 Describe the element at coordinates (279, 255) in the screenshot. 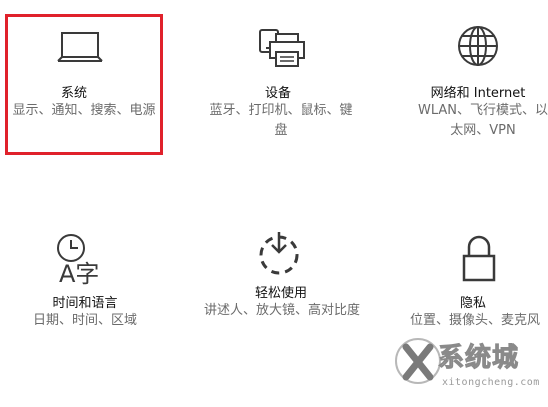

I see `ease-of-access-icon` at that location.